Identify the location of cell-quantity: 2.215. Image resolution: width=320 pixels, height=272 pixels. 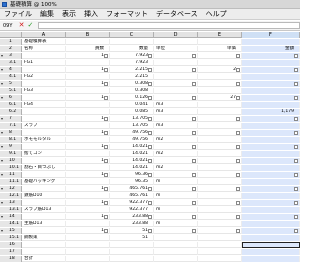
(132, 70).